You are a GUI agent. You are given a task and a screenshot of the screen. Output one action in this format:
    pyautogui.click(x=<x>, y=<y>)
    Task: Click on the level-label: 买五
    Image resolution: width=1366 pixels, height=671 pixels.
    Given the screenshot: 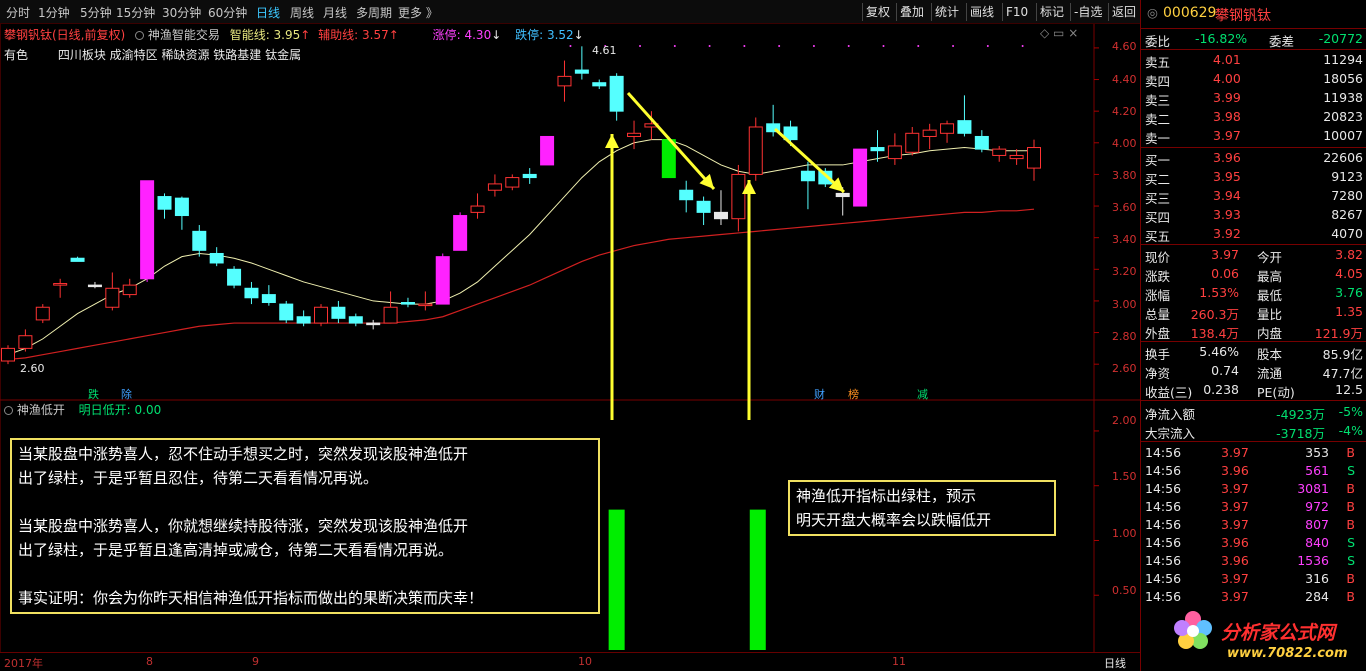 What is the action you would take?
    pyautogui.click(x=1158, y=236)
    